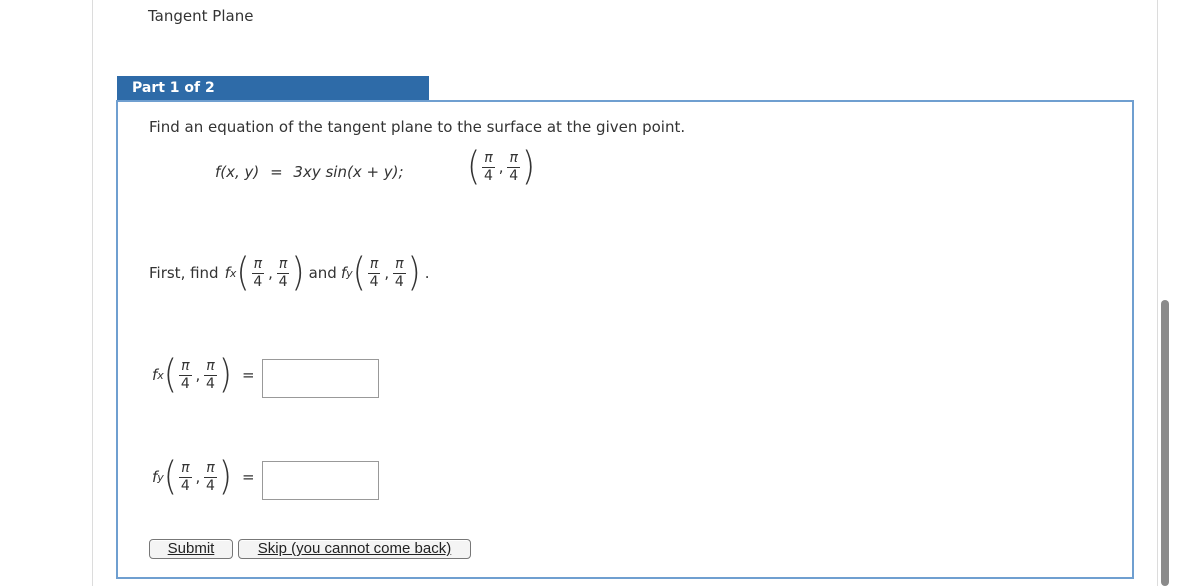  Describe the element at coordinates (191, 549) in the screenshot. I see `submit-button: Submit` at that location.